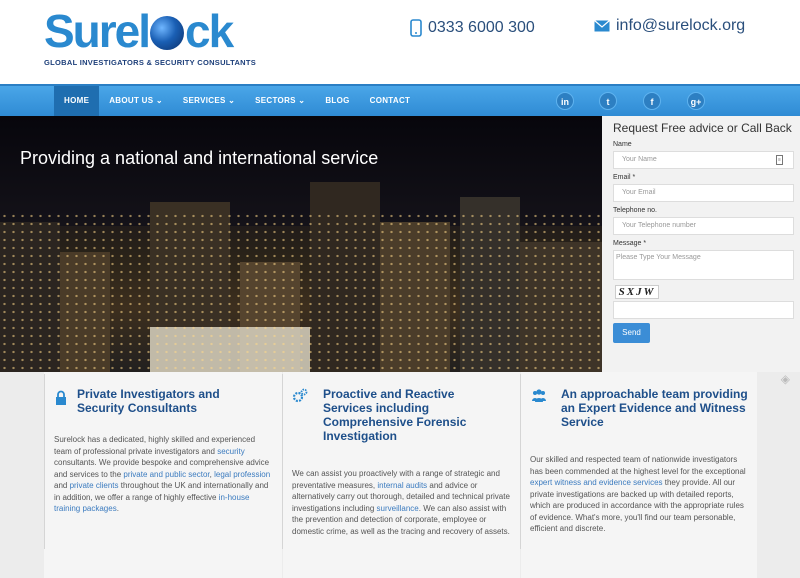  What do you see at coordinates (94, 485) in the screenshot?
I see `inline-link: private clients` at bounding box center [94, 485].